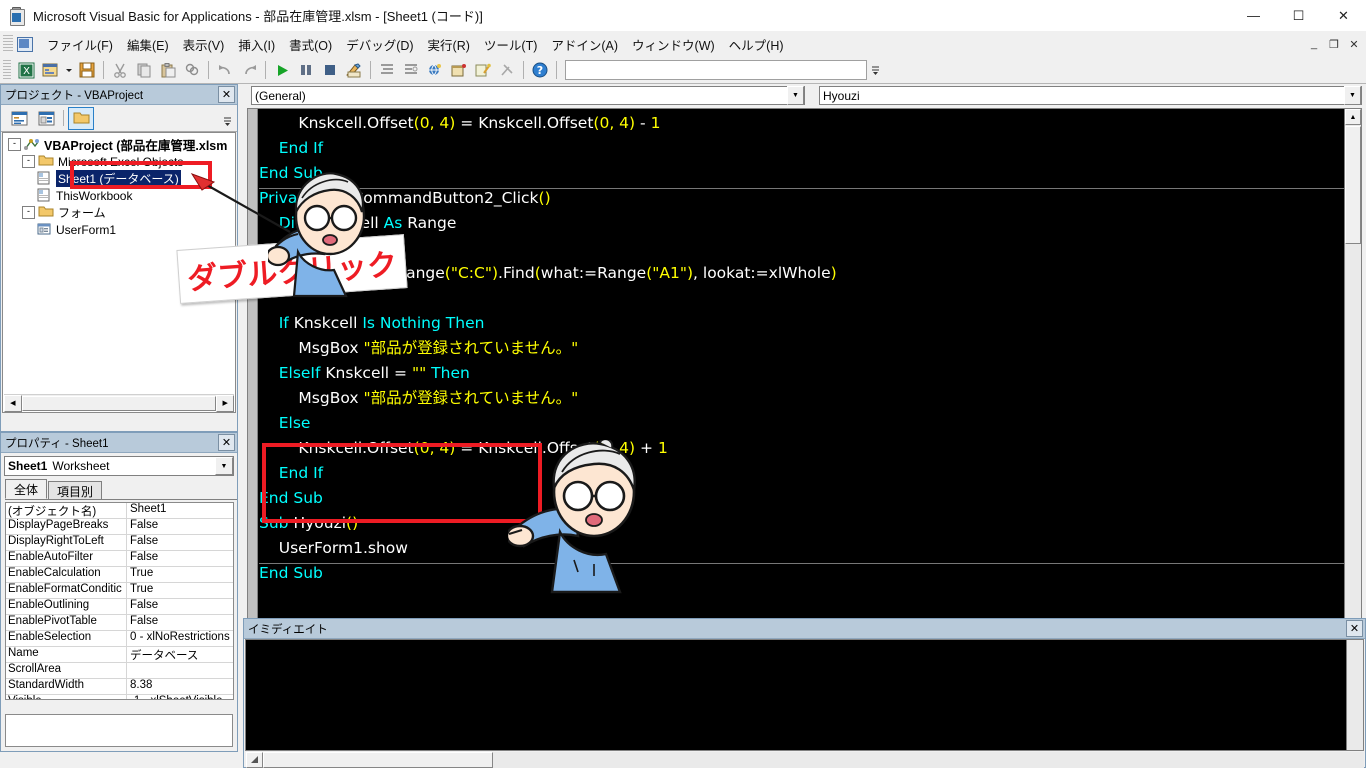 The width and height of the screenshot is (1366, 768). I want to click on table-row: EnablePivotTable False, so click(119, 623).